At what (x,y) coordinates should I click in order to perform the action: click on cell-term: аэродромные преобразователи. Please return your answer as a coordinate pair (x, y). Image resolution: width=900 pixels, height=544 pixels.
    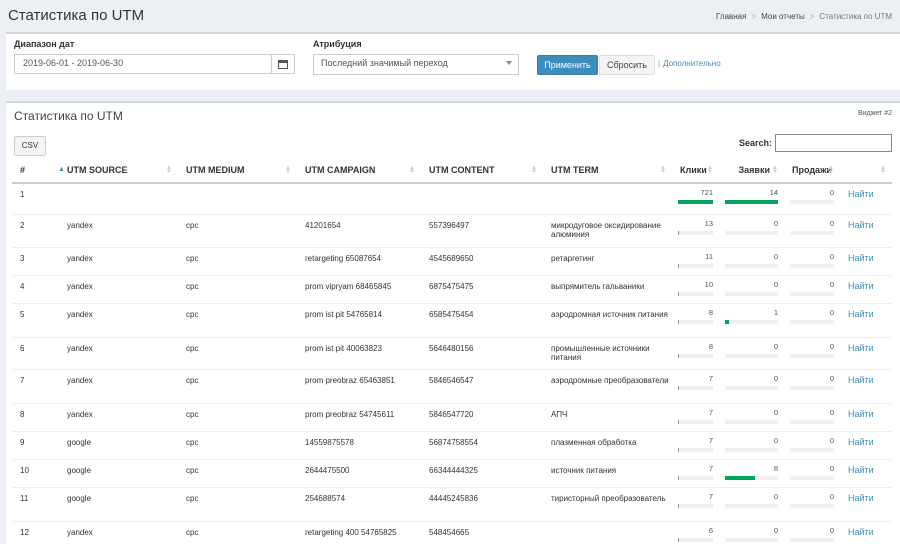
    Looking at the image, I should click on (607, 385).